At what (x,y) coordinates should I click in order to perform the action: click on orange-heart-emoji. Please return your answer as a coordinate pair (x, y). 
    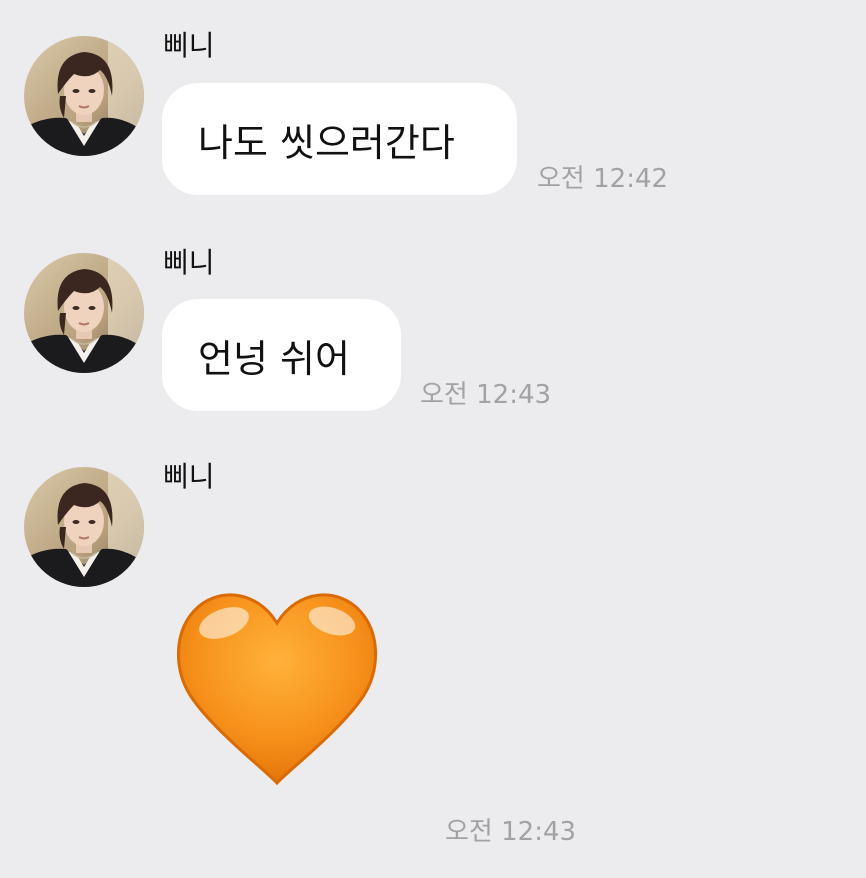
    Looking at the image, I should click on (277, 686).